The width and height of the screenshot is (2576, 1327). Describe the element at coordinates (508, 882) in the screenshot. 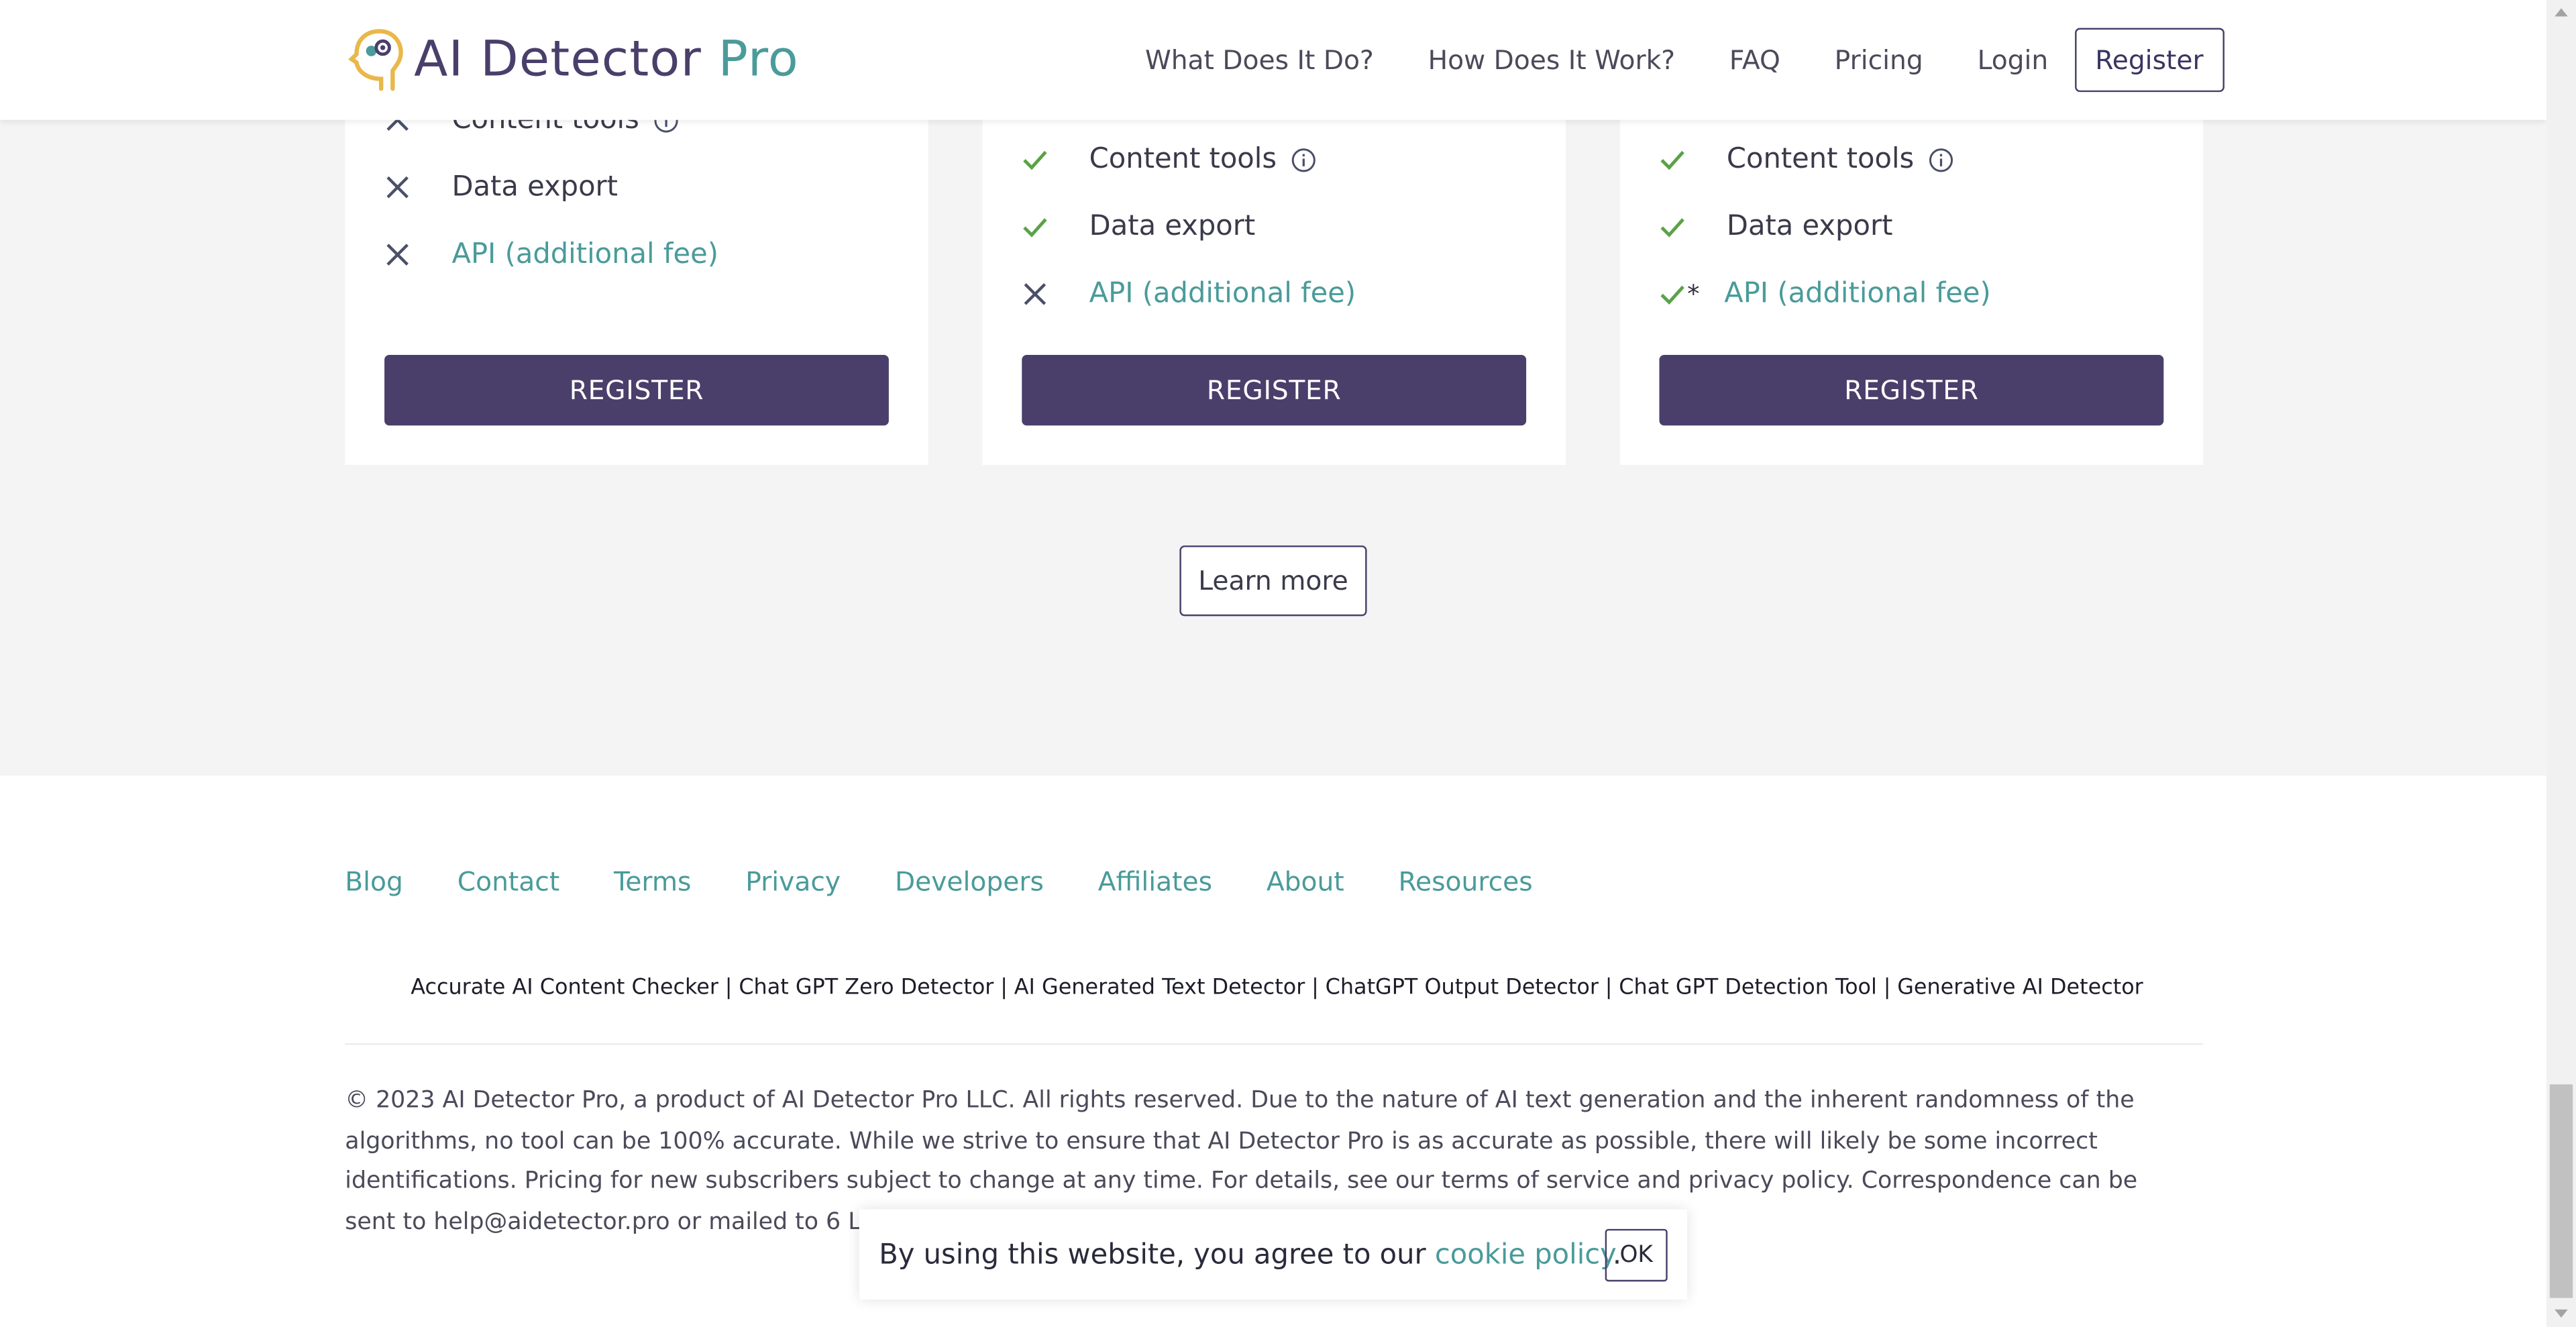

I see `footer-link-contact: Contact` at that location.